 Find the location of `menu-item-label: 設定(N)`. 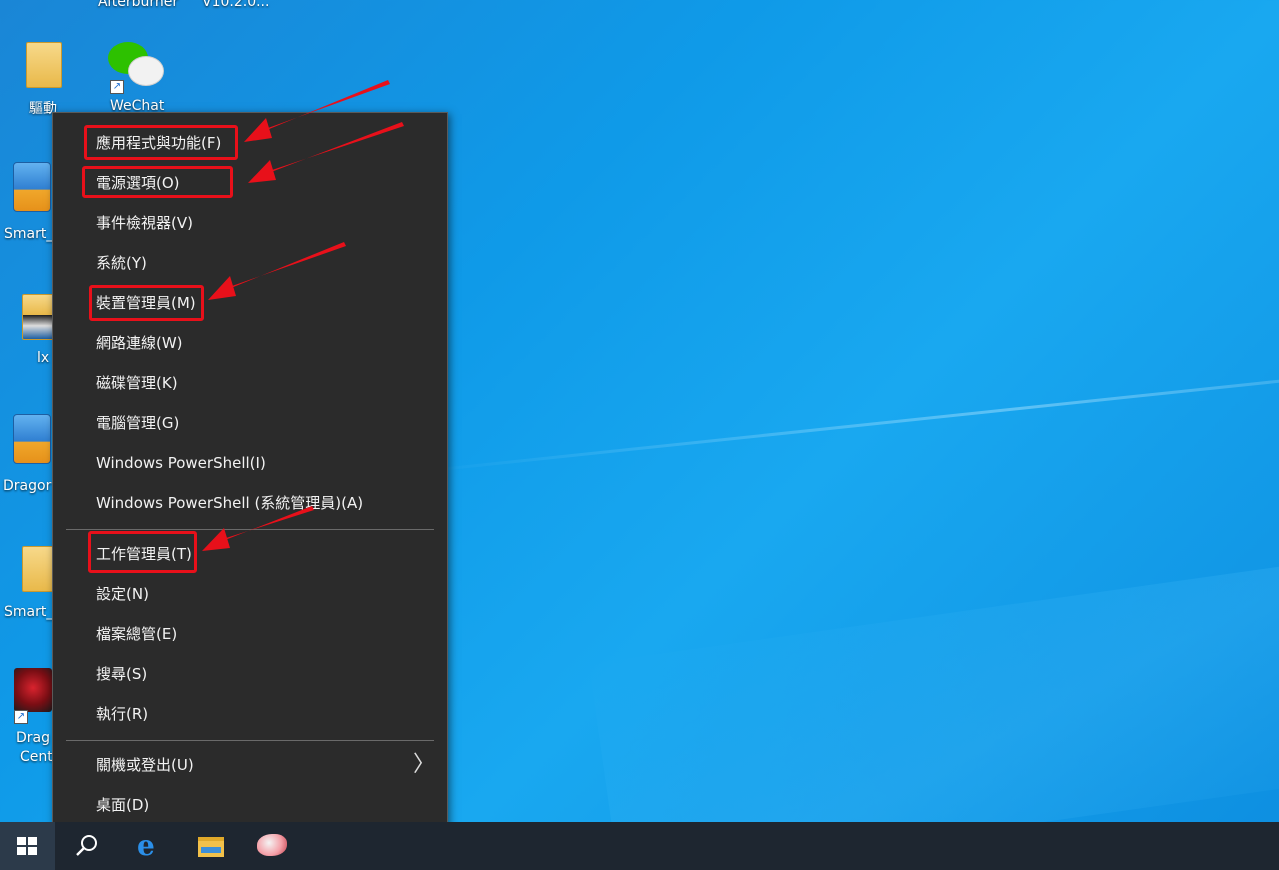

menu-item-label: 設定(N) is located at coordinates (122, 594).